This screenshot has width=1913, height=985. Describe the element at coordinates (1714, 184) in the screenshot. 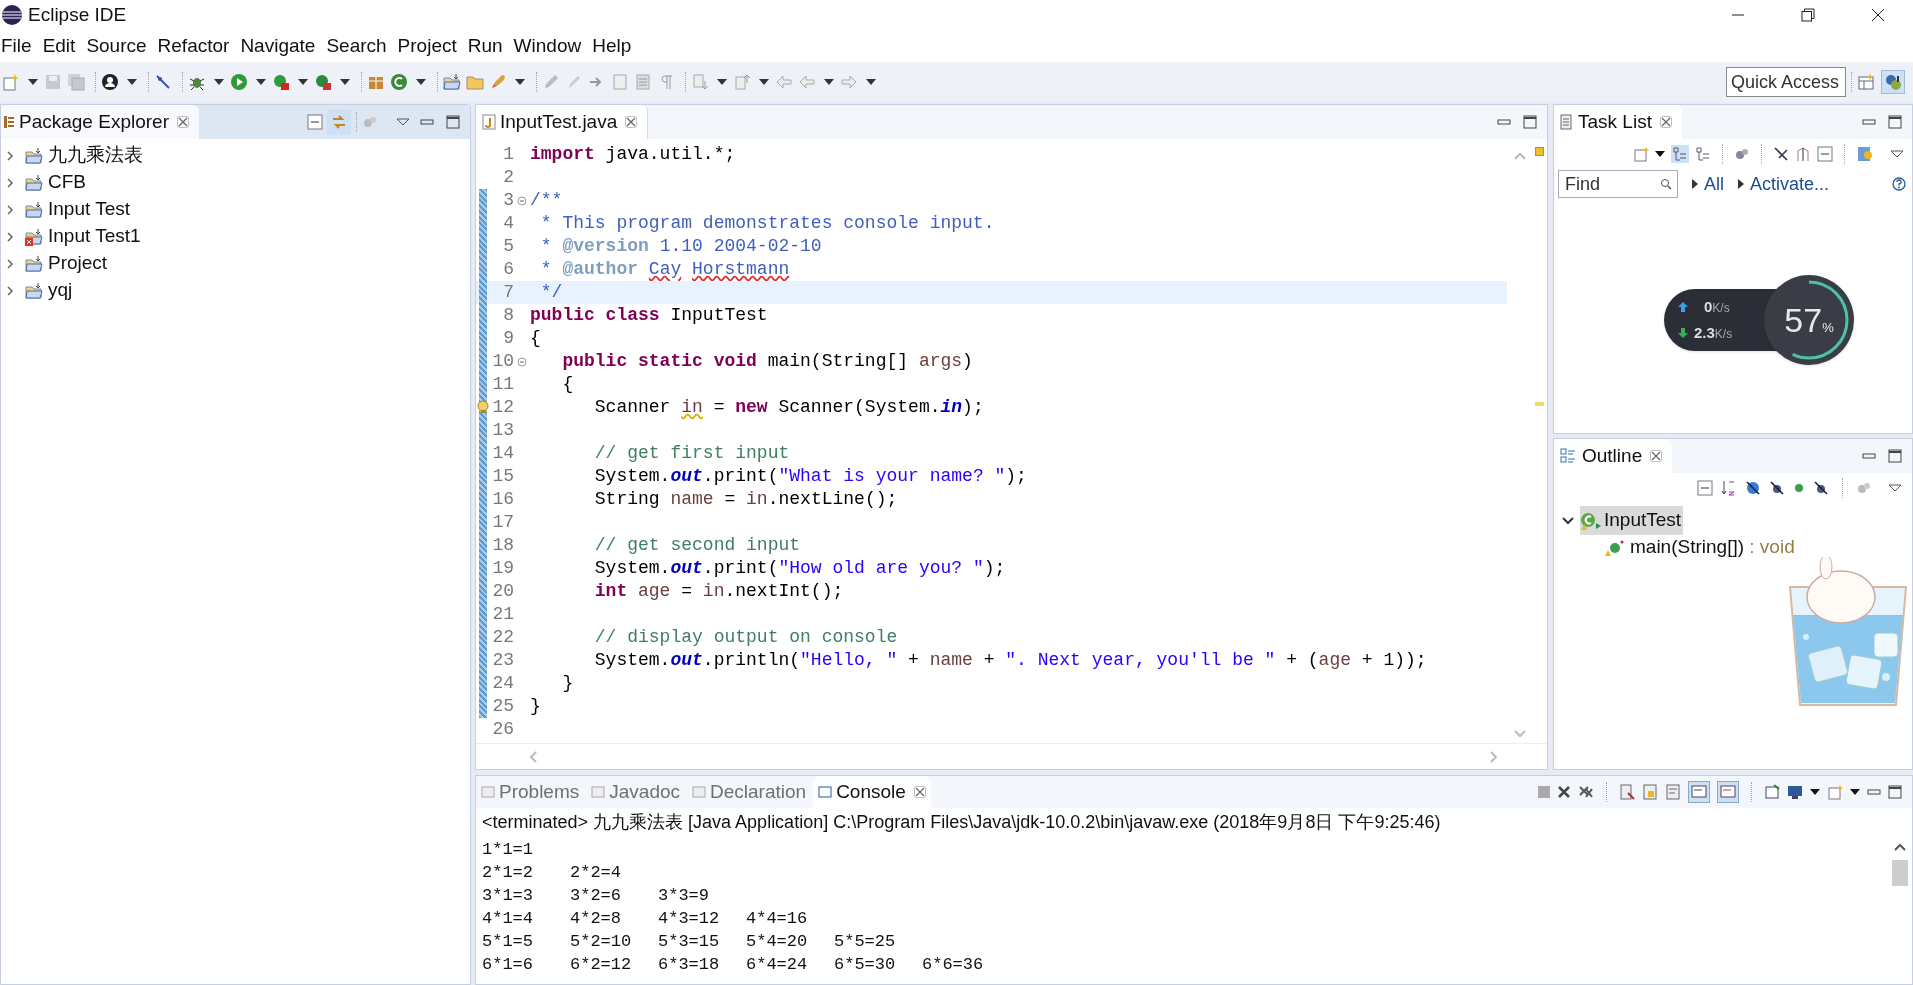

I see `filter-link: All` at that location.